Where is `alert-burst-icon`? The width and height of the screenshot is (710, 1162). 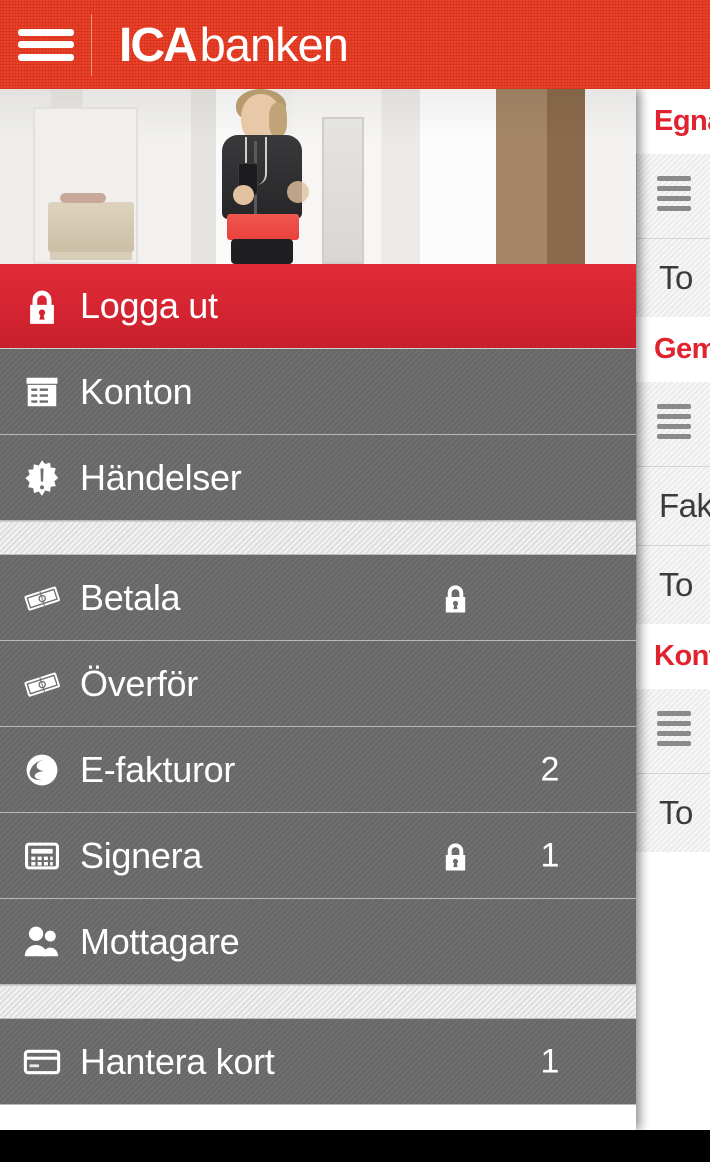 alert-burst-icon is located at coordinates (42, 478).